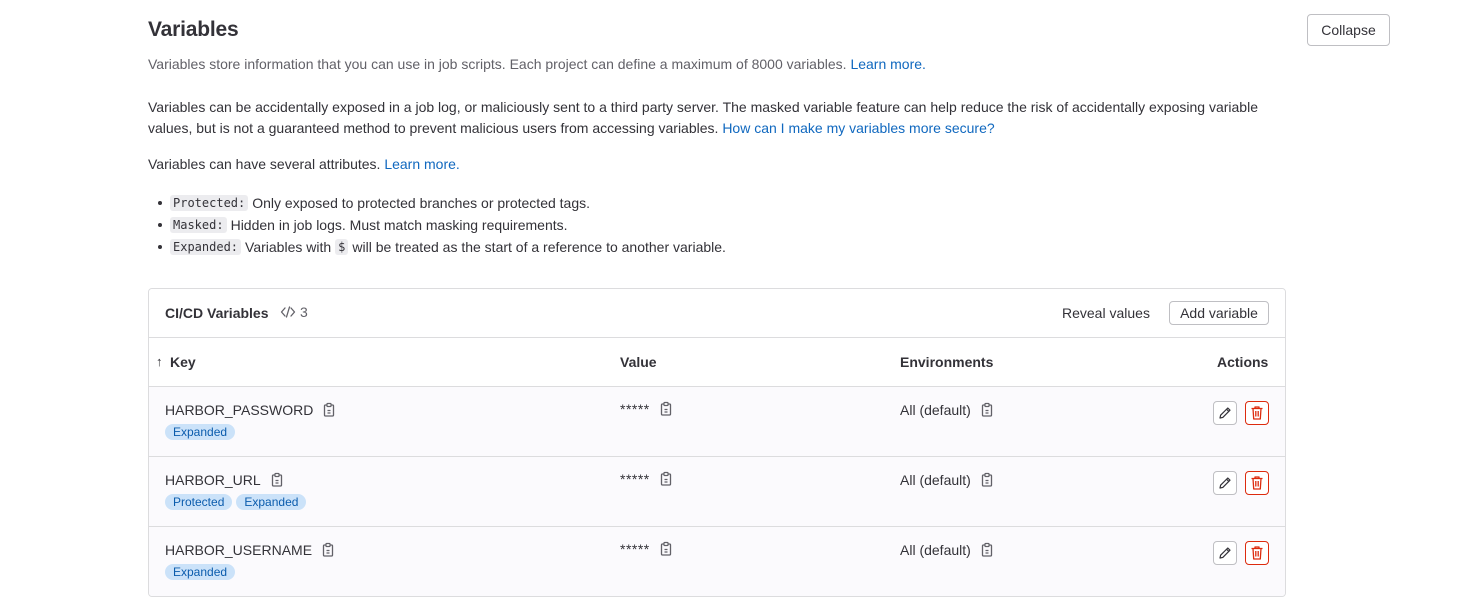  What do you see at coordinates (213, 480) in the screenshot?
I see `key-text: HARBOR_URL` at bounding box center [213, 480].